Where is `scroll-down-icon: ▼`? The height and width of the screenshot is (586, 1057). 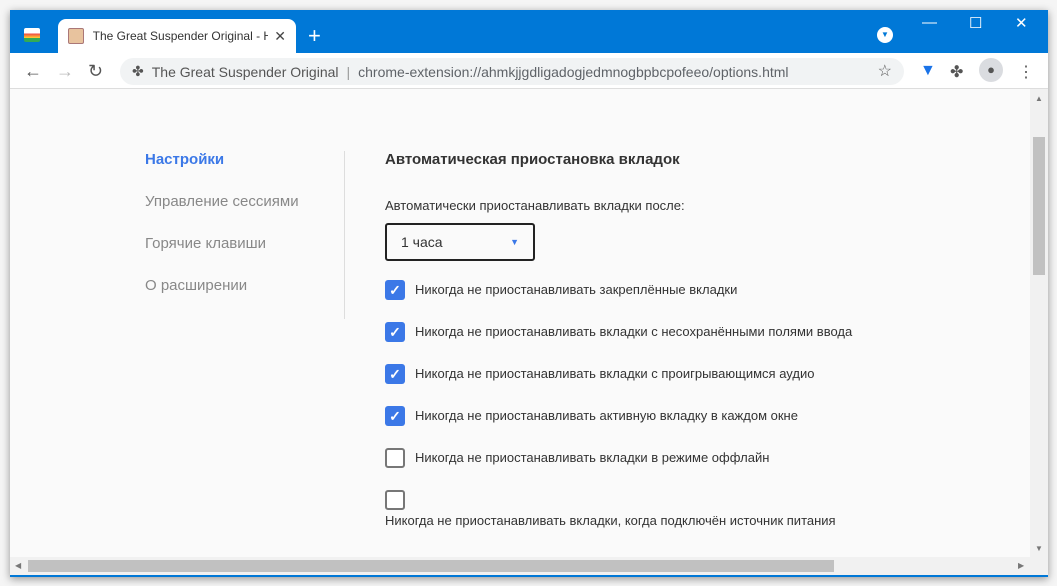 scroll-down-icon: ▼ is located at coordinates (1039, 548).